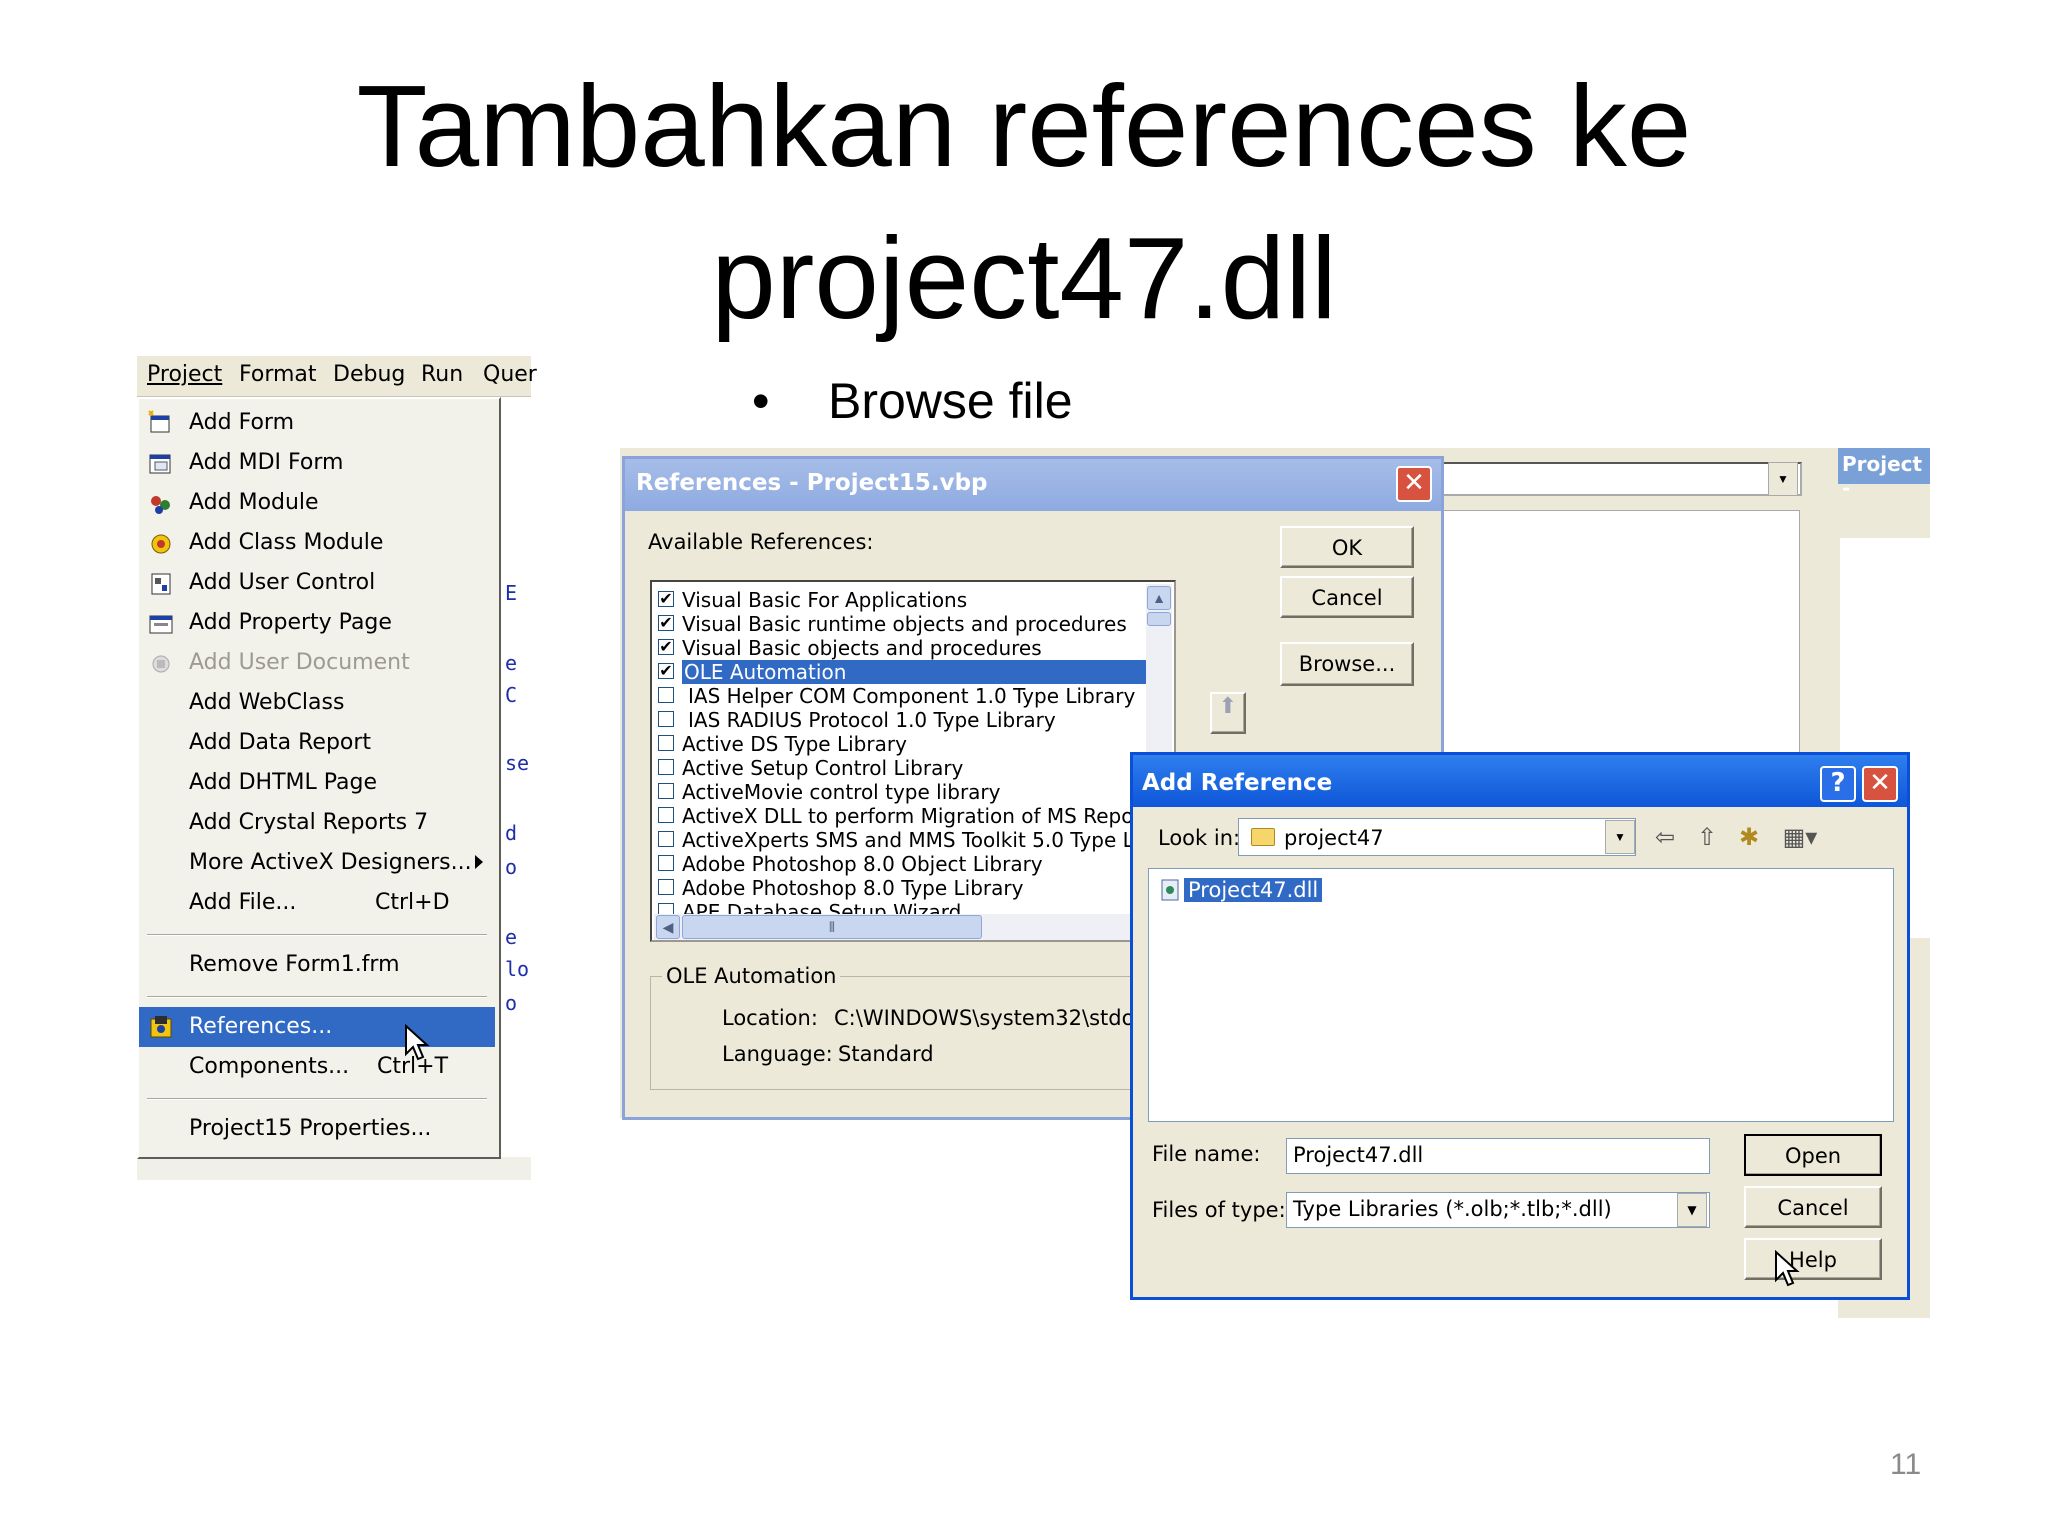  What do you see at coordinates (1783, 479) in the screenshot?
I see `ide-combo-dropdown-icon: ▼` at bounding box center [1783, 479].